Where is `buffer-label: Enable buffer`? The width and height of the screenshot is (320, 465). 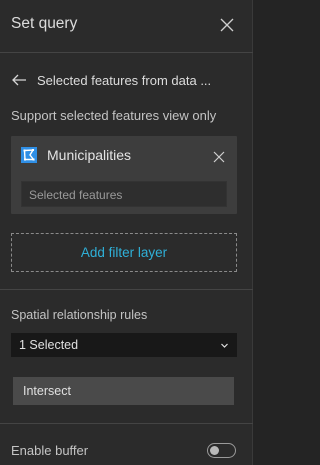
buffer-label: Enable buffer is located at coordinates (50, 450).